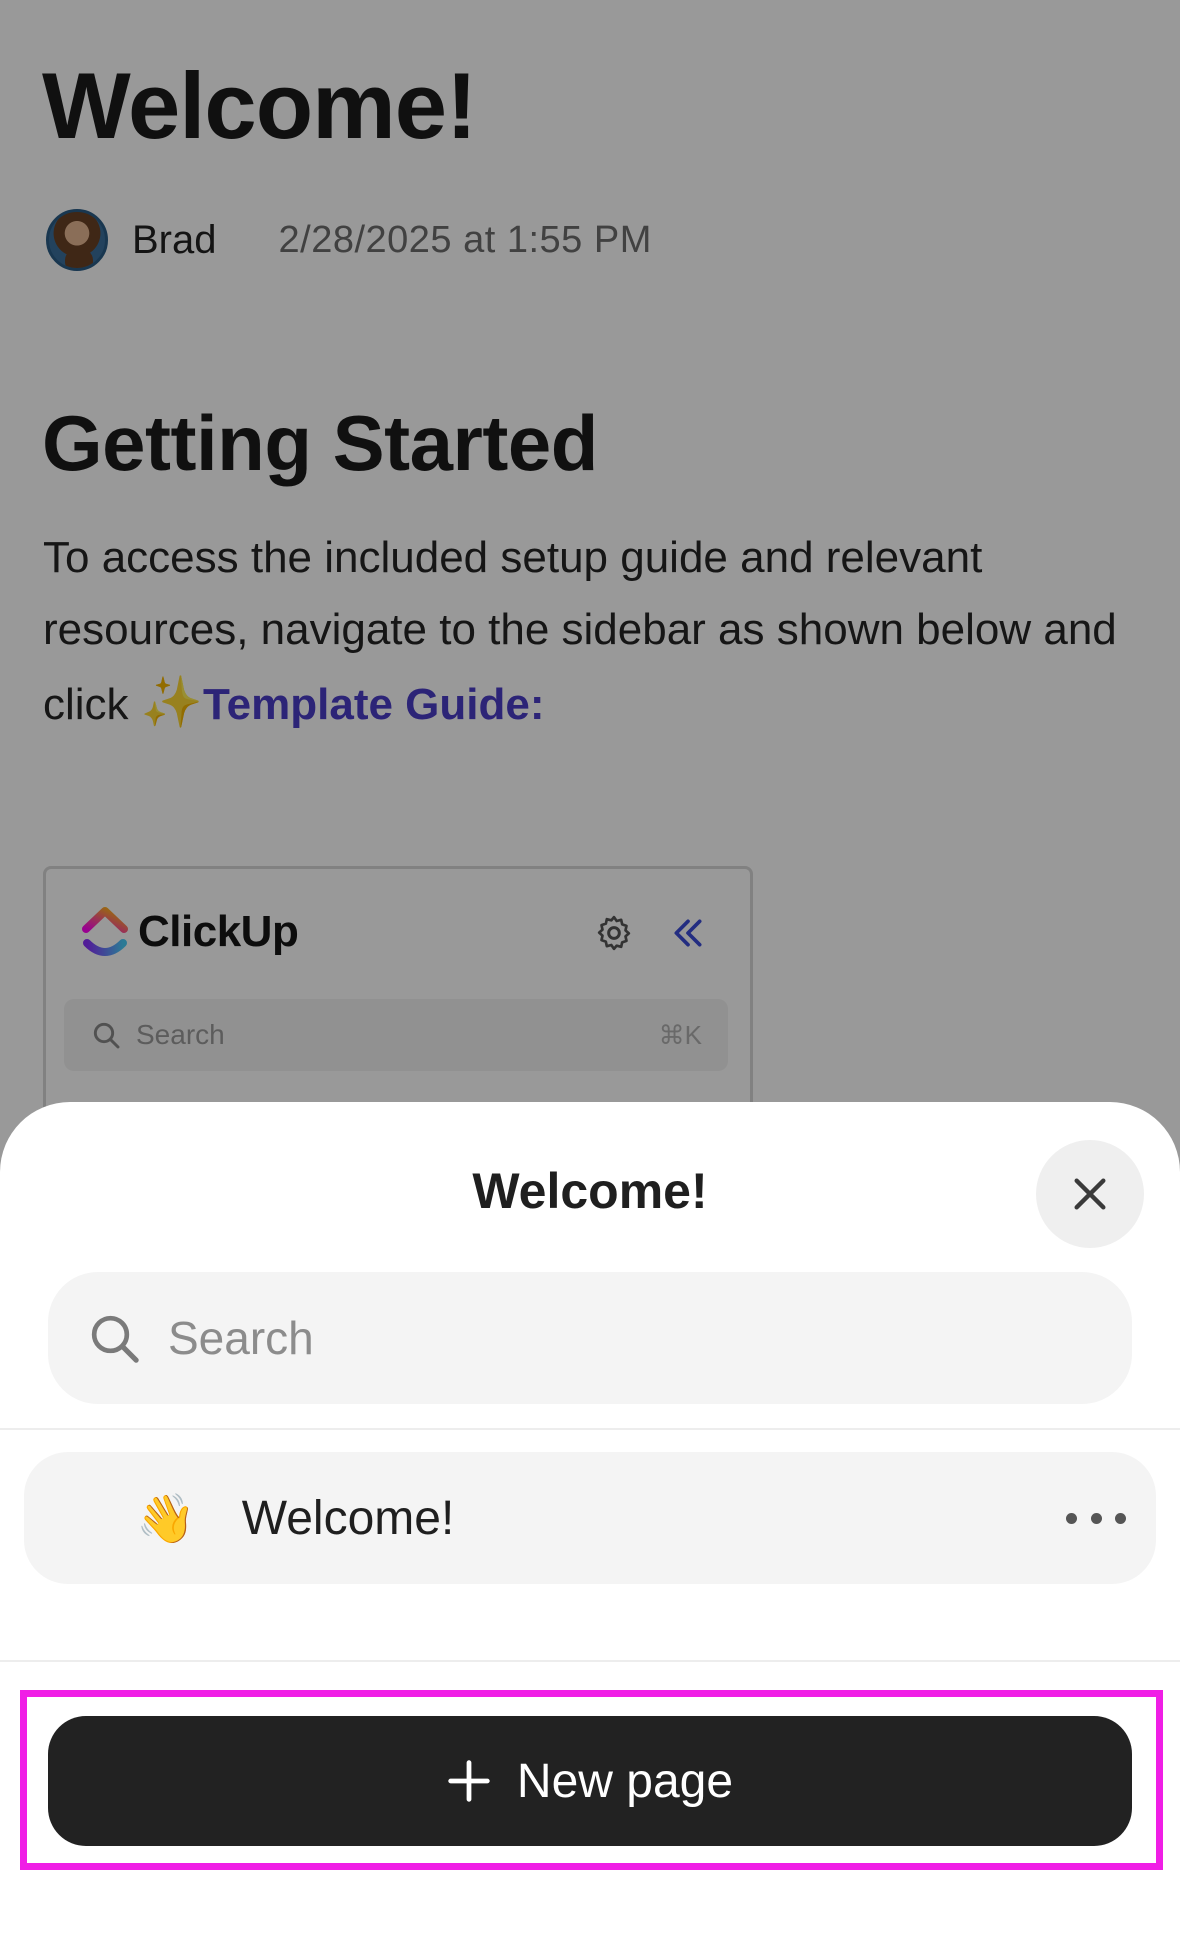  What do you see at coordinates (591, 1780) in the screenshot?
I see `highlight-box` at bounding box center [591, 1780].